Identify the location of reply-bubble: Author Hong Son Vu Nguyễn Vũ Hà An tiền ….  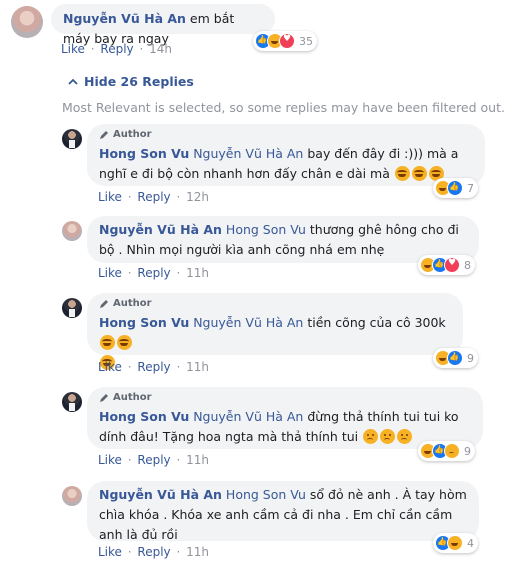
(275, 331).